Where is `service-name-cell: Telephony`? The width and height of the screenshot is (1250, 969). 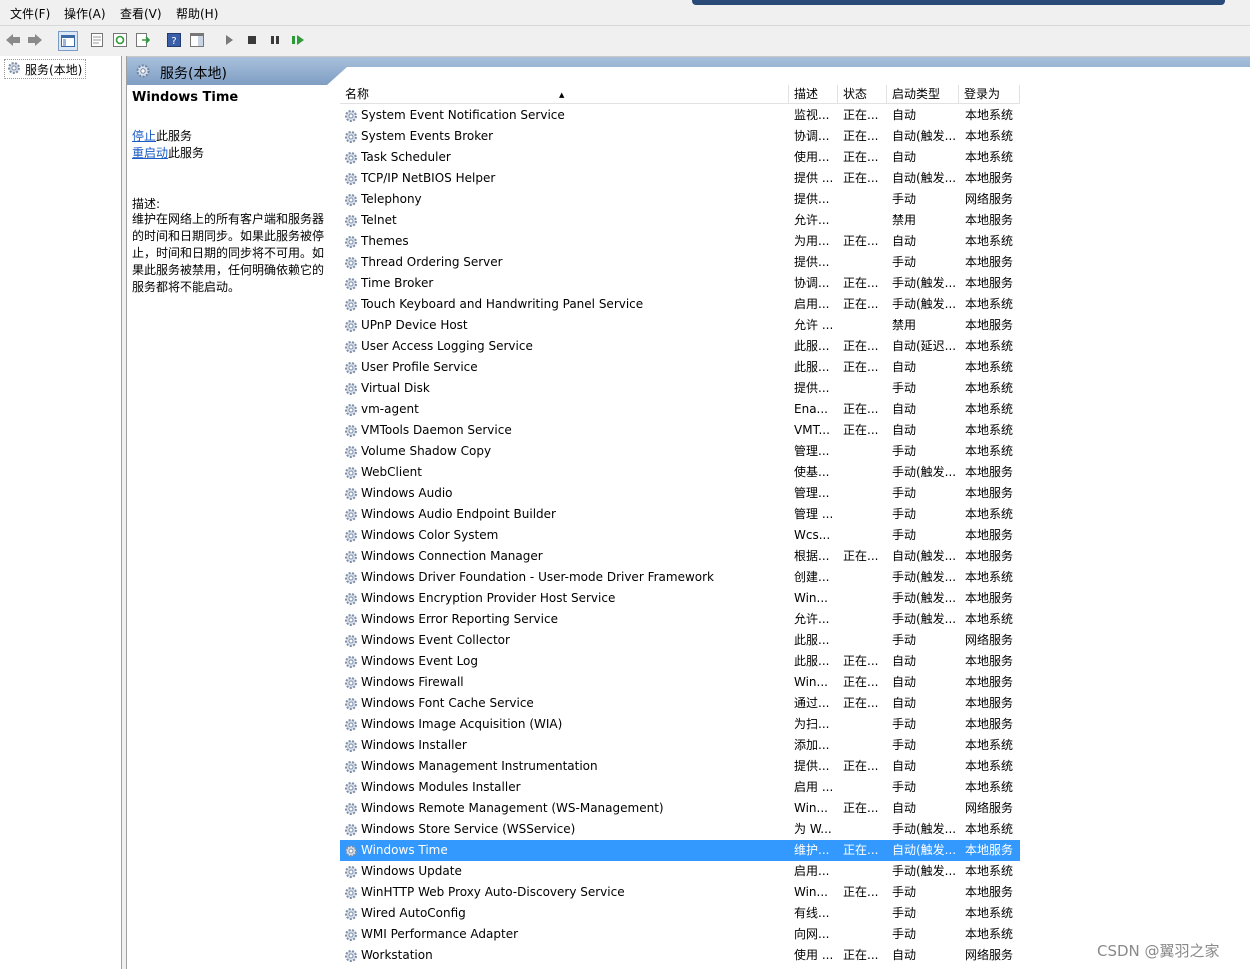
service-name-cell: Telephony is located at coordinates (391, 199).